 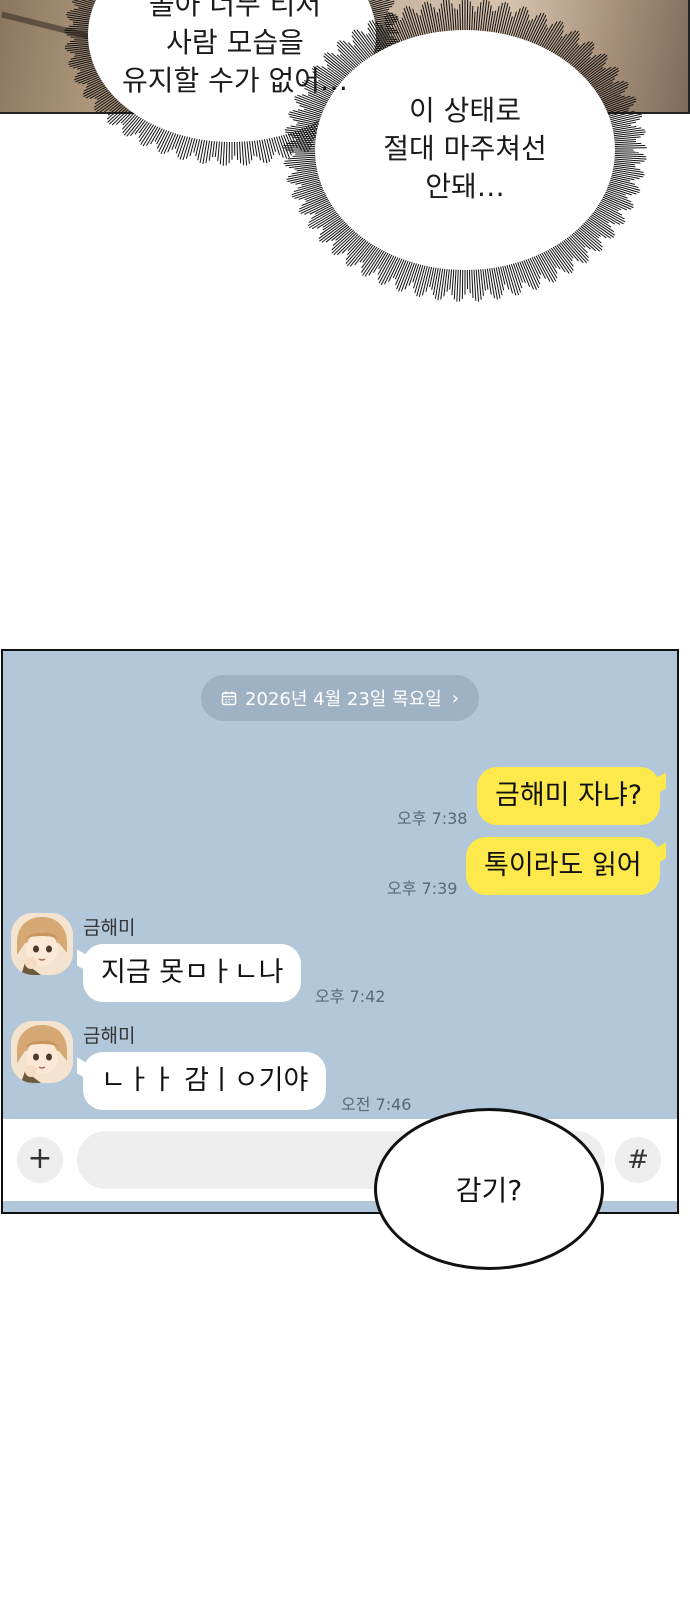 I want to click on overlay-bubble-text: 감기?, so click(x=489, y=1190).